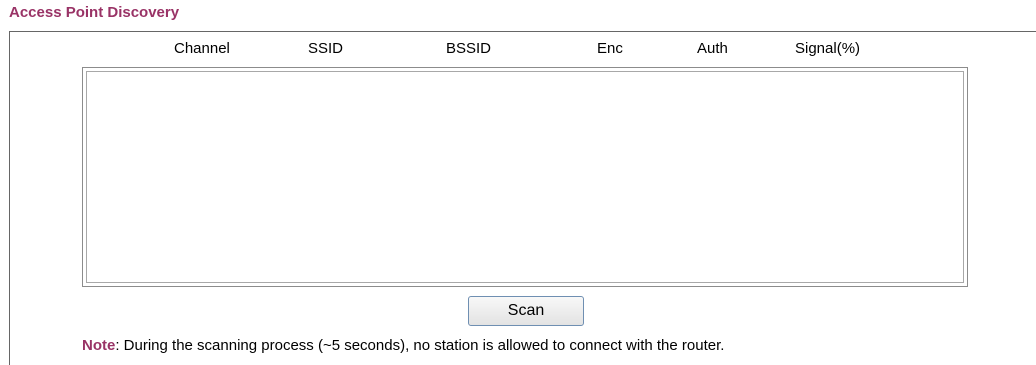  I want to click on page-title: Access Point Discovery, so click(94, 12).